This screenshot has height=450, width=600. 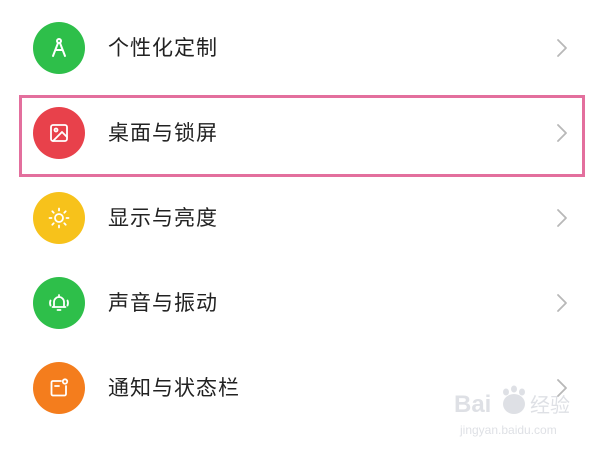 I want to click on svg-text: Bai, so click(x=472, y=404).